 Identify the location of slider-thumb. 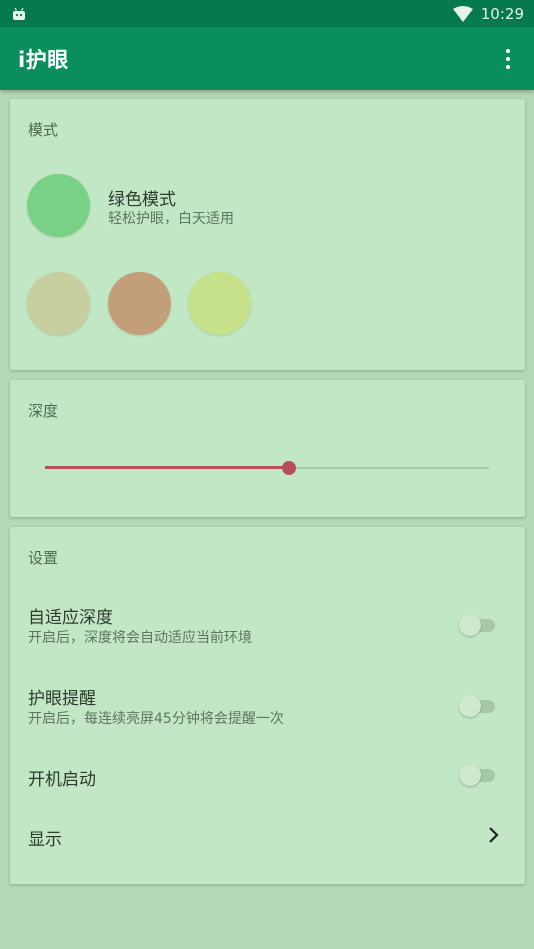
(289, 468).